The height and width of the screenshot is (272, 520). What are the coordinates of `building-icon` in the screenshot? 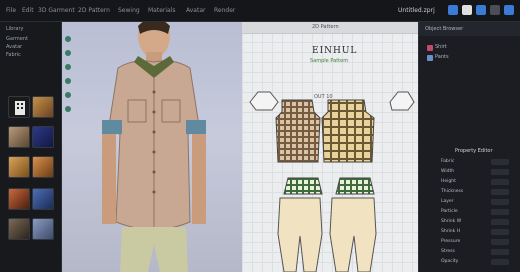 It's located at (20, 108).